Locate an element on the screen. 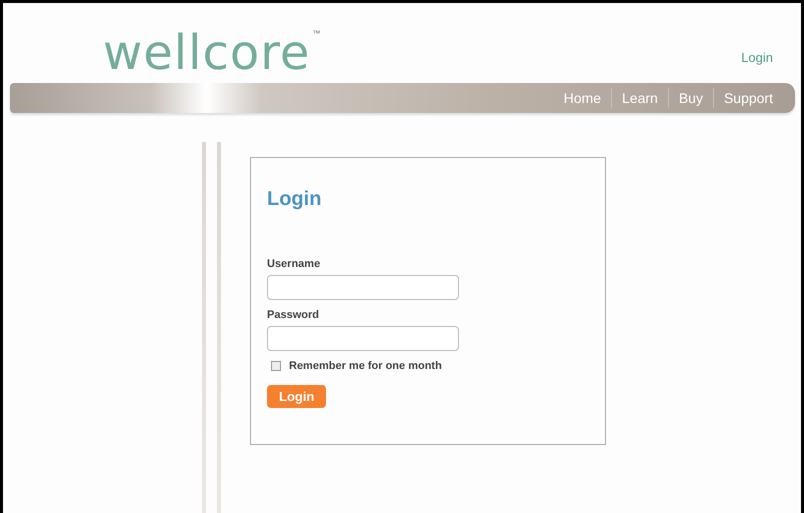  checkbox is located at coordinates (276, 366).